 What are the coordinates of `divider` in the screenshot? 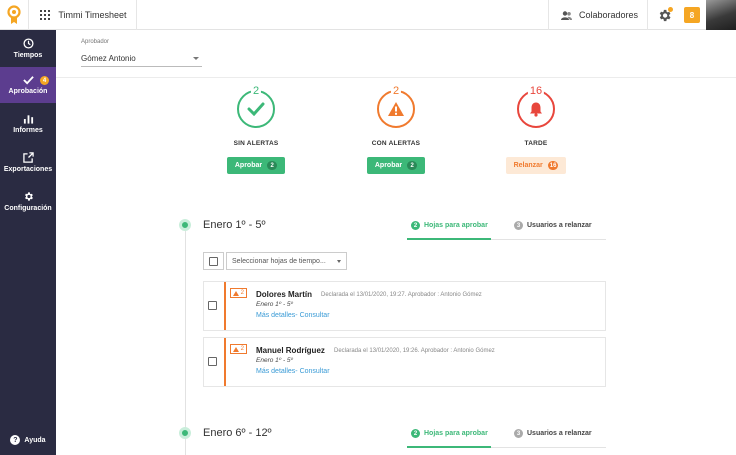 It's located at (396, 77).